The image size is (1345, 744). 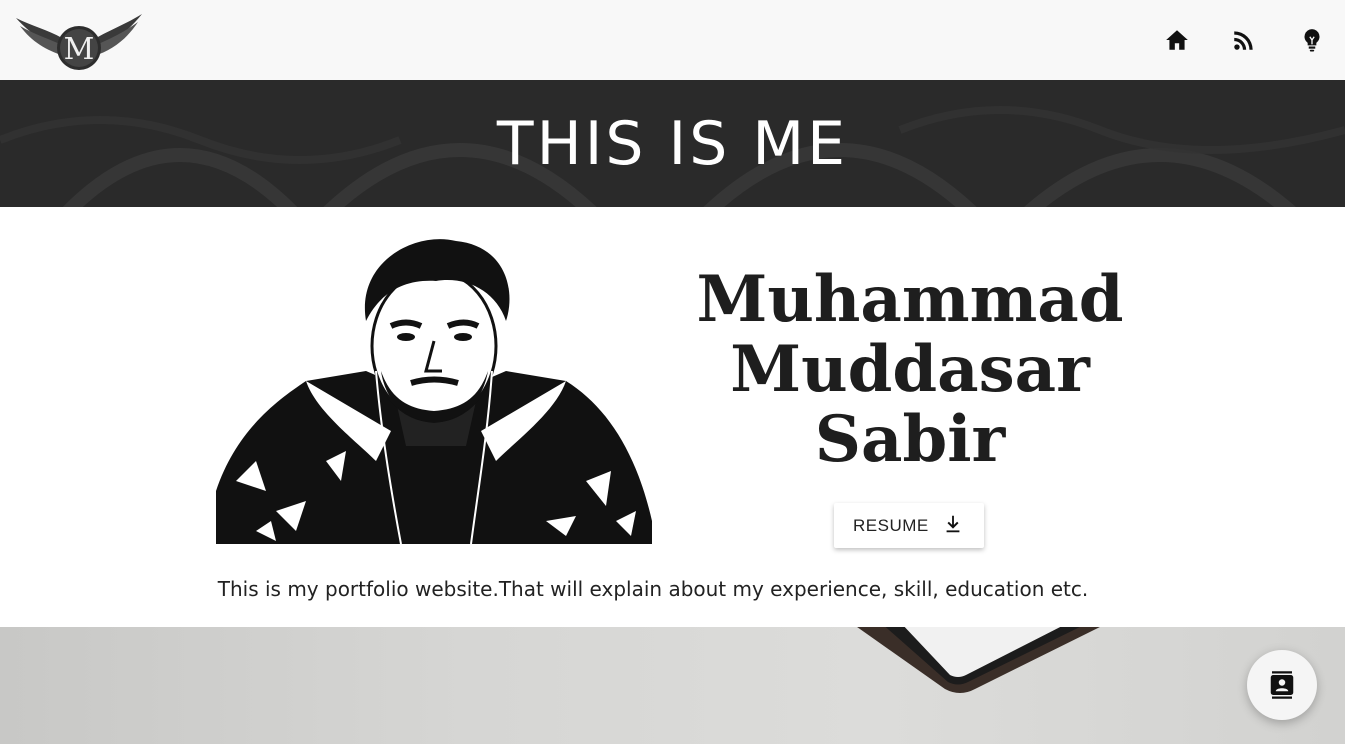 I want to click on home-icon, so click(x=1177, y=40).